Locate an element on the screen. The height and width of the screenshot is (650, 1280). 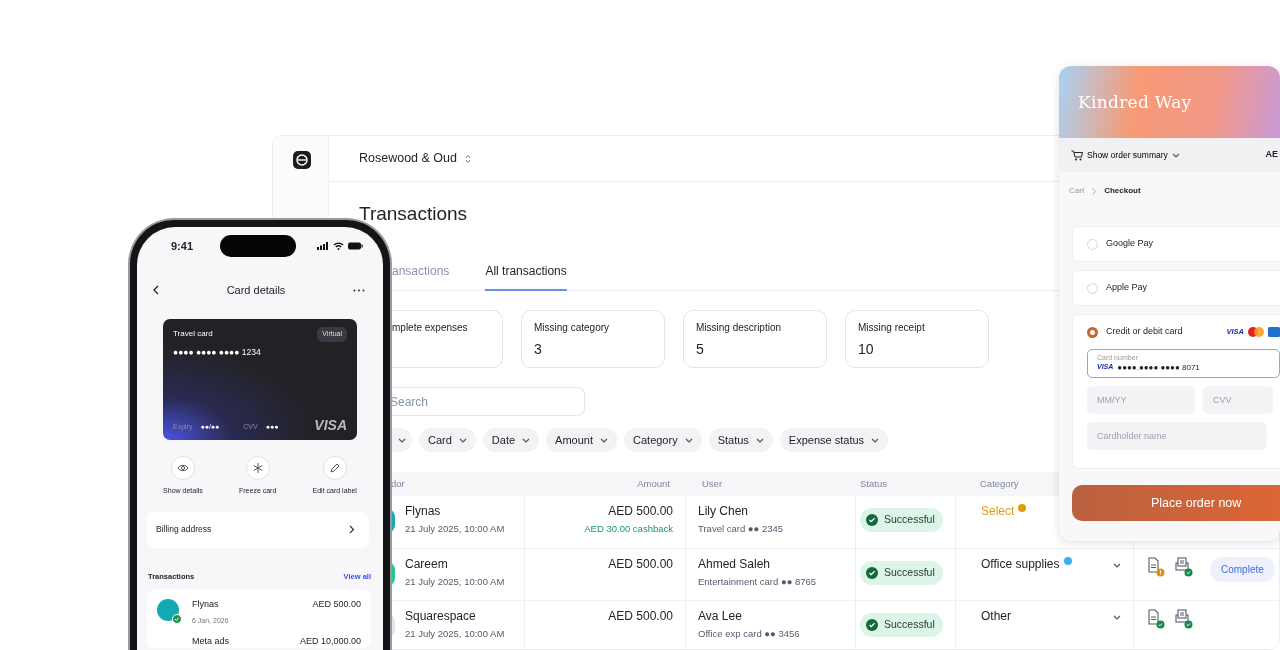
payment-option: Google Pay is located at coordinates (1176, 244).